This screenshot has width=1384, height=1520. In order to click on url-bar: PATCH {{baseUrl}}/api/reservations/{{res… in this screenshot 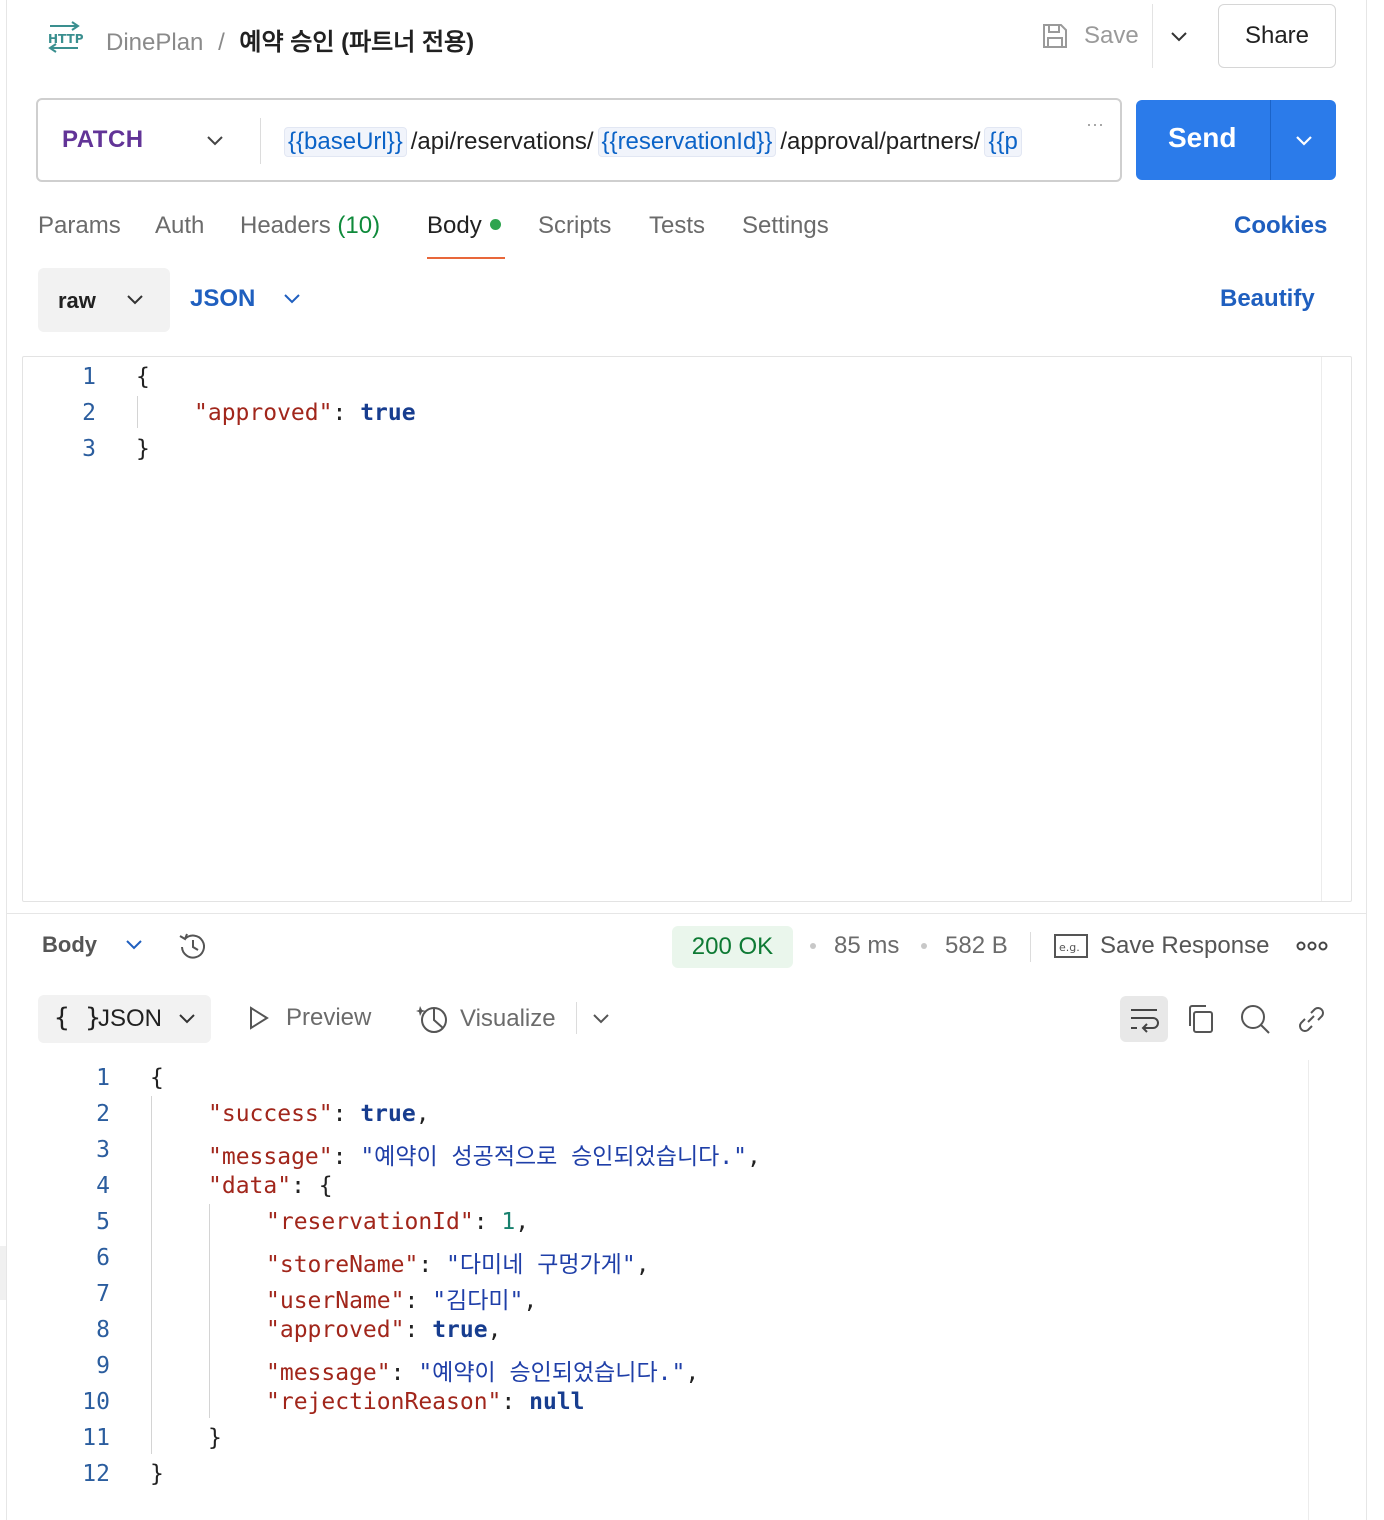, I will do `click(579, 140)`.